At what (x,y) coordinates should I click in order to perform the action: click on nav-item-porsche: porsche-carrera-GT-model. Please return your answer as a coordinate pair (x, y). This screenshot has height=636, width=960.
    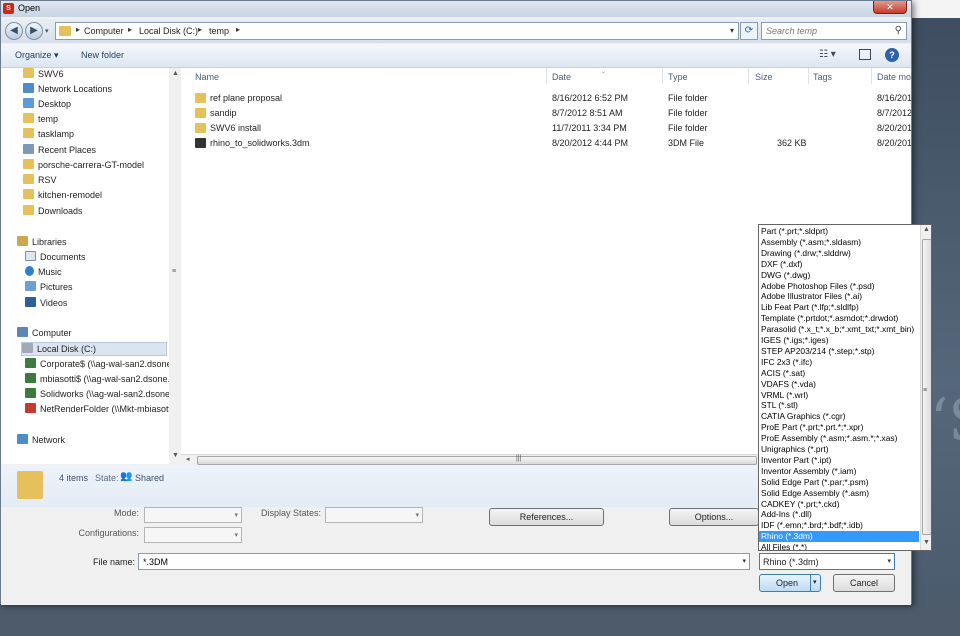
    Looking at the image, I should click on (96, 166).